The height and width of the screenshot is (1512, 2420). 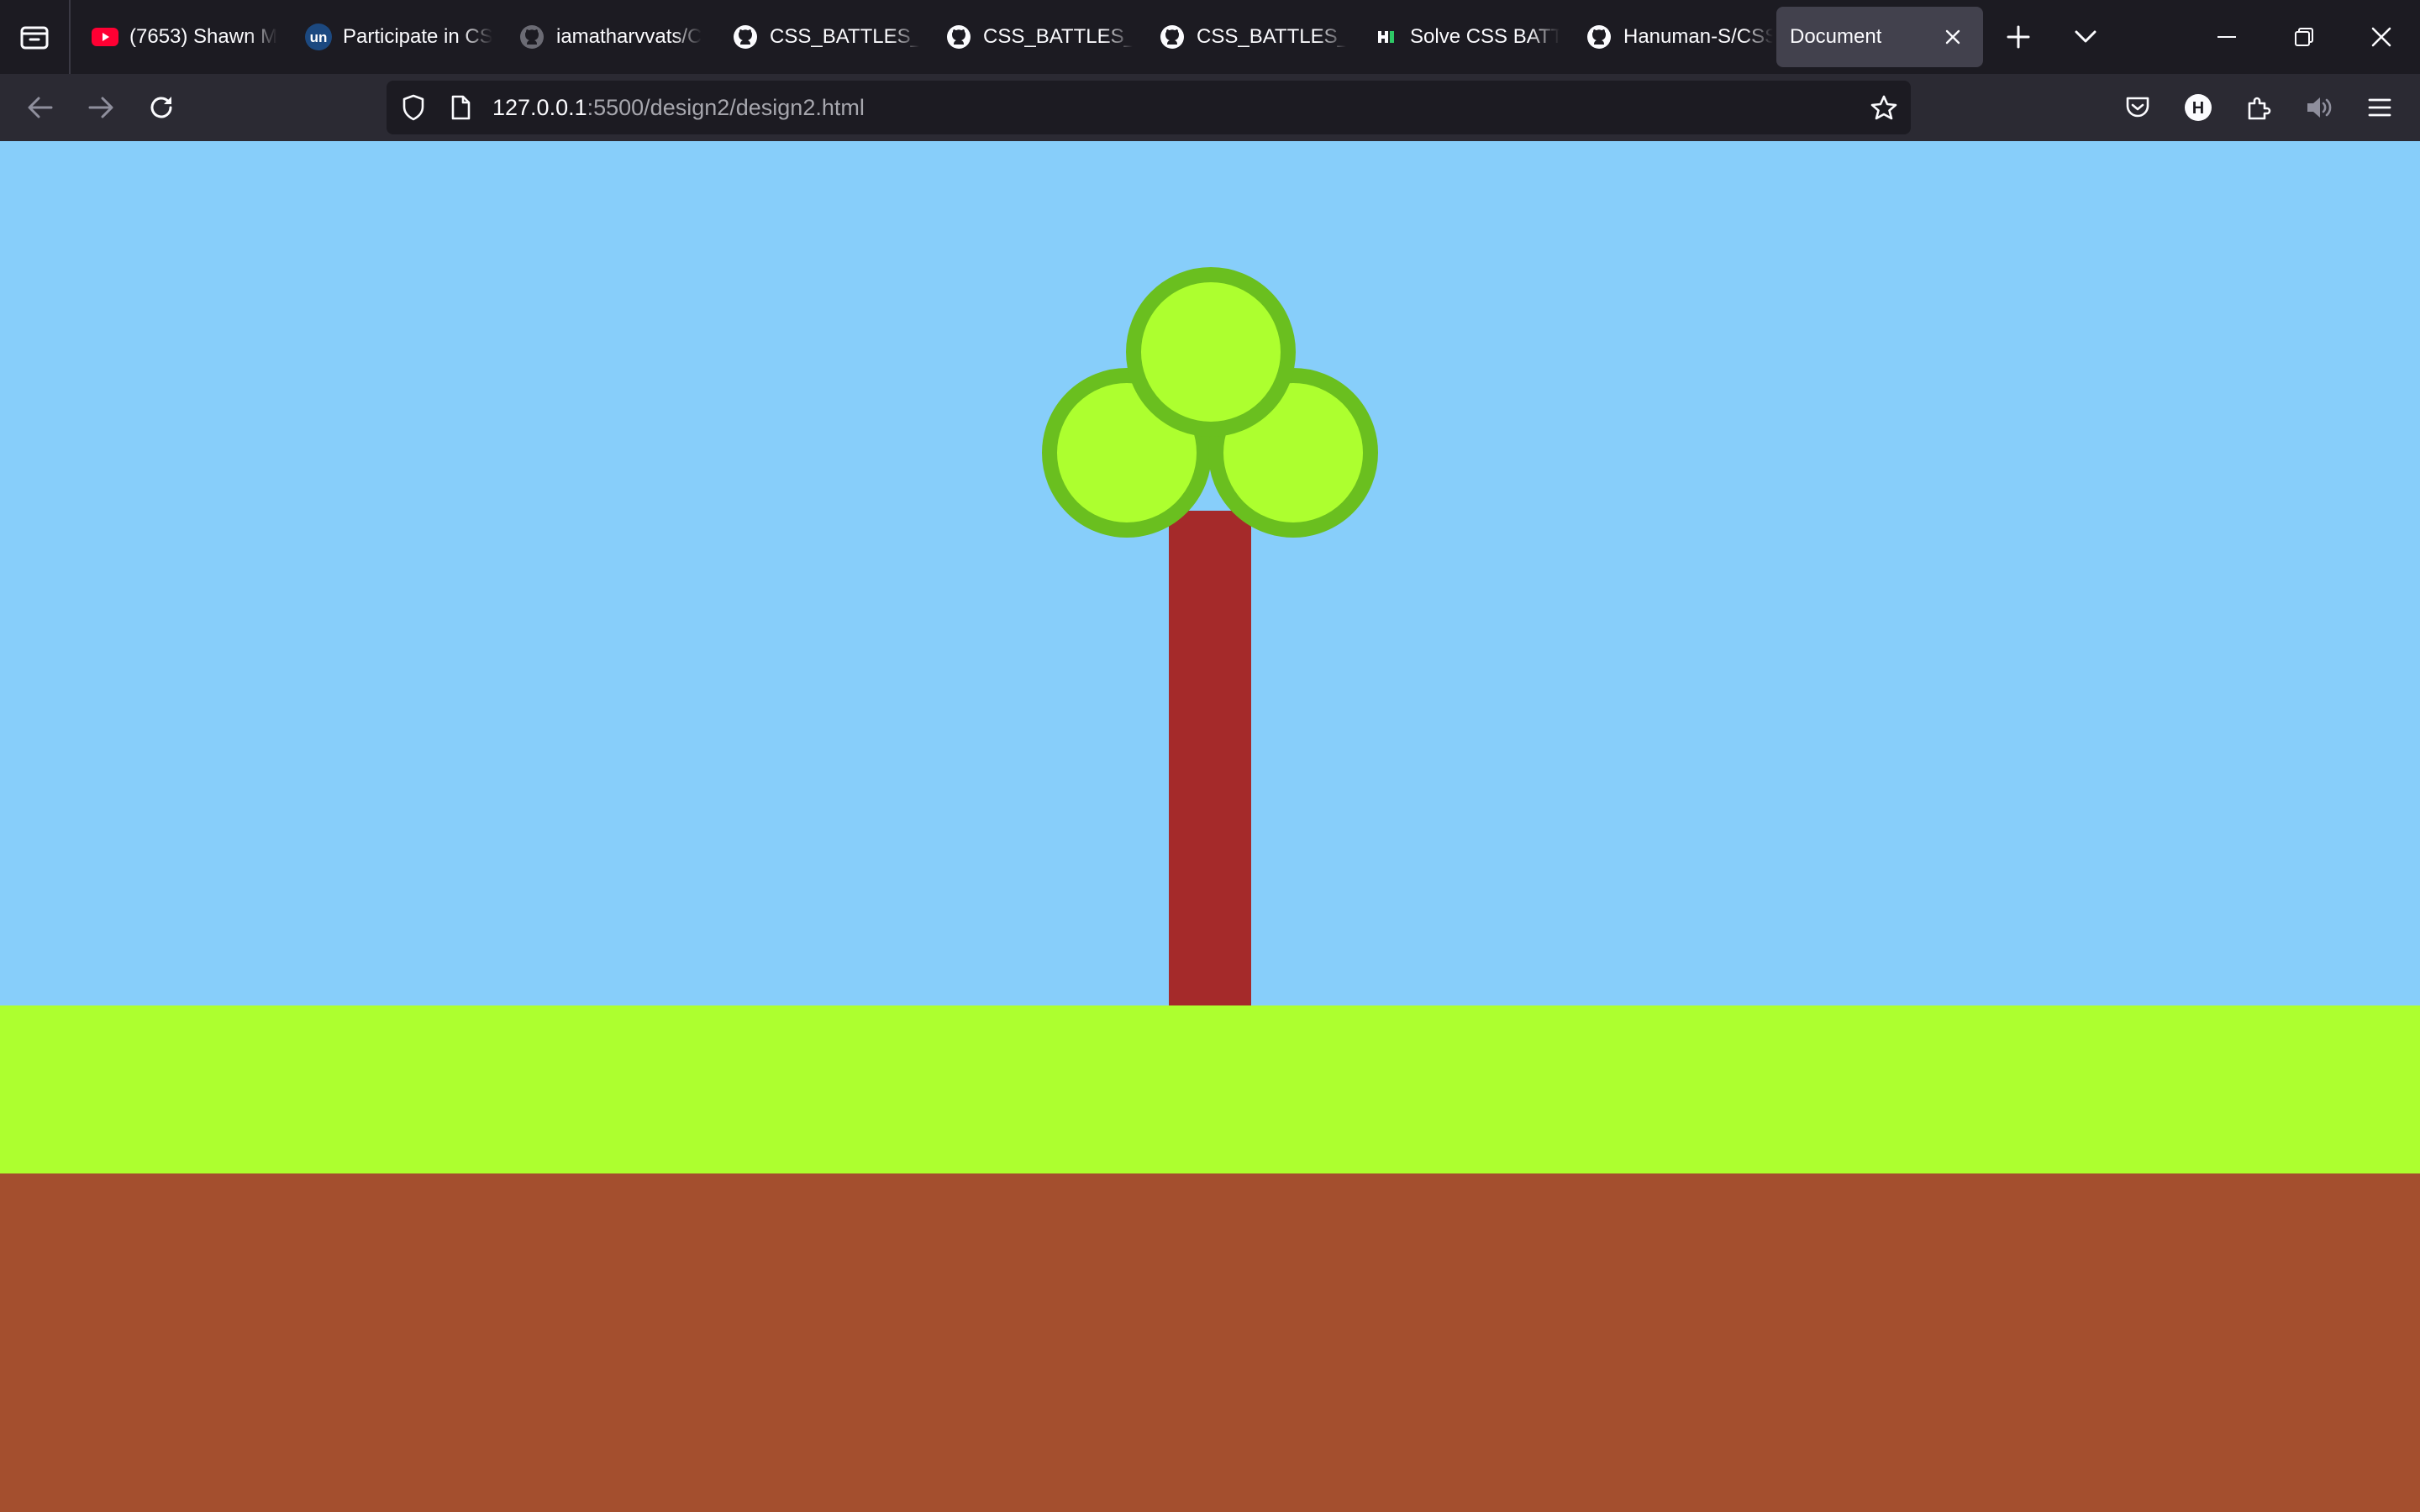 I want to click on tree-trunk, so click(x=1210, y=758).